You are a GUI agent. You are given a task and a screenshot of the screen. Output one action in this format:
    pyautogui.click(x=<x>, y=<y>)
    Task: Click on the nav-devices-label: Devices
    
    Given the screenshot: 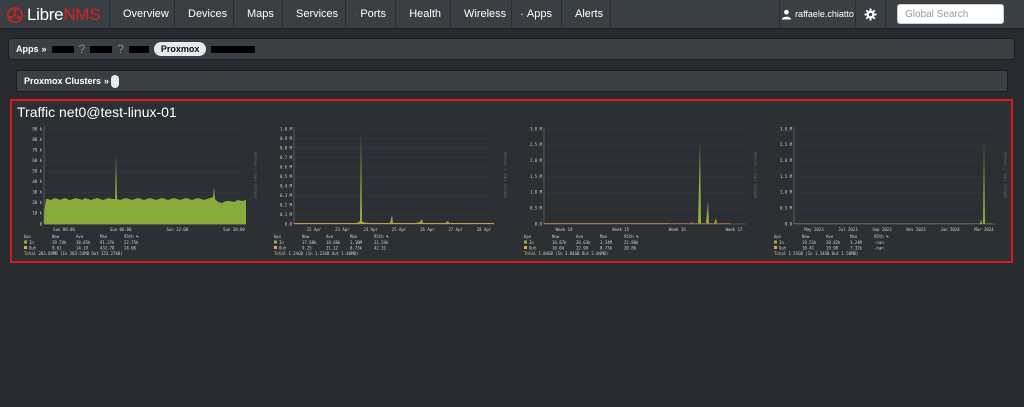 What is the action you would take?
    pyautogui.click(x=208, y=14)
    